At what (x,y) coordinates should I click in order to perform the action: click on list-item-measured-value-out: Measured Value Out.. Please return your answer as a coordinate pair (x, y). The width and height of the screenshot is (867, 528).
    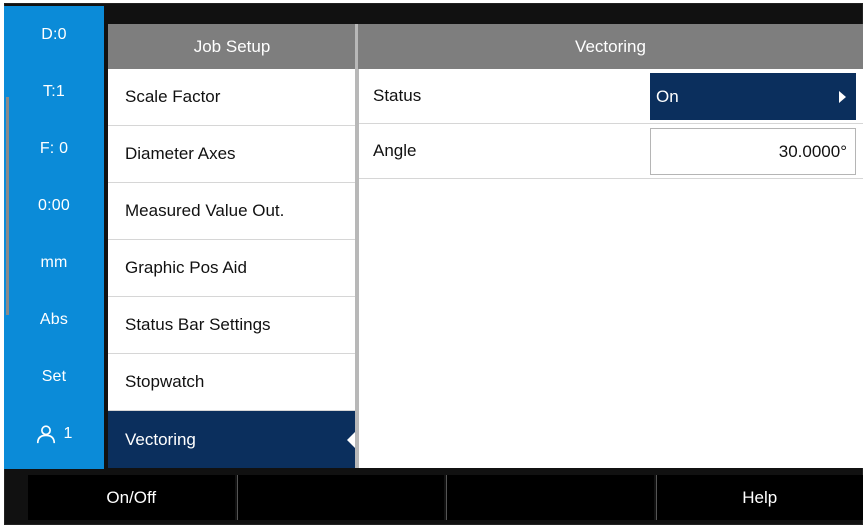
    Looking at the image, I should click on (232, 211).